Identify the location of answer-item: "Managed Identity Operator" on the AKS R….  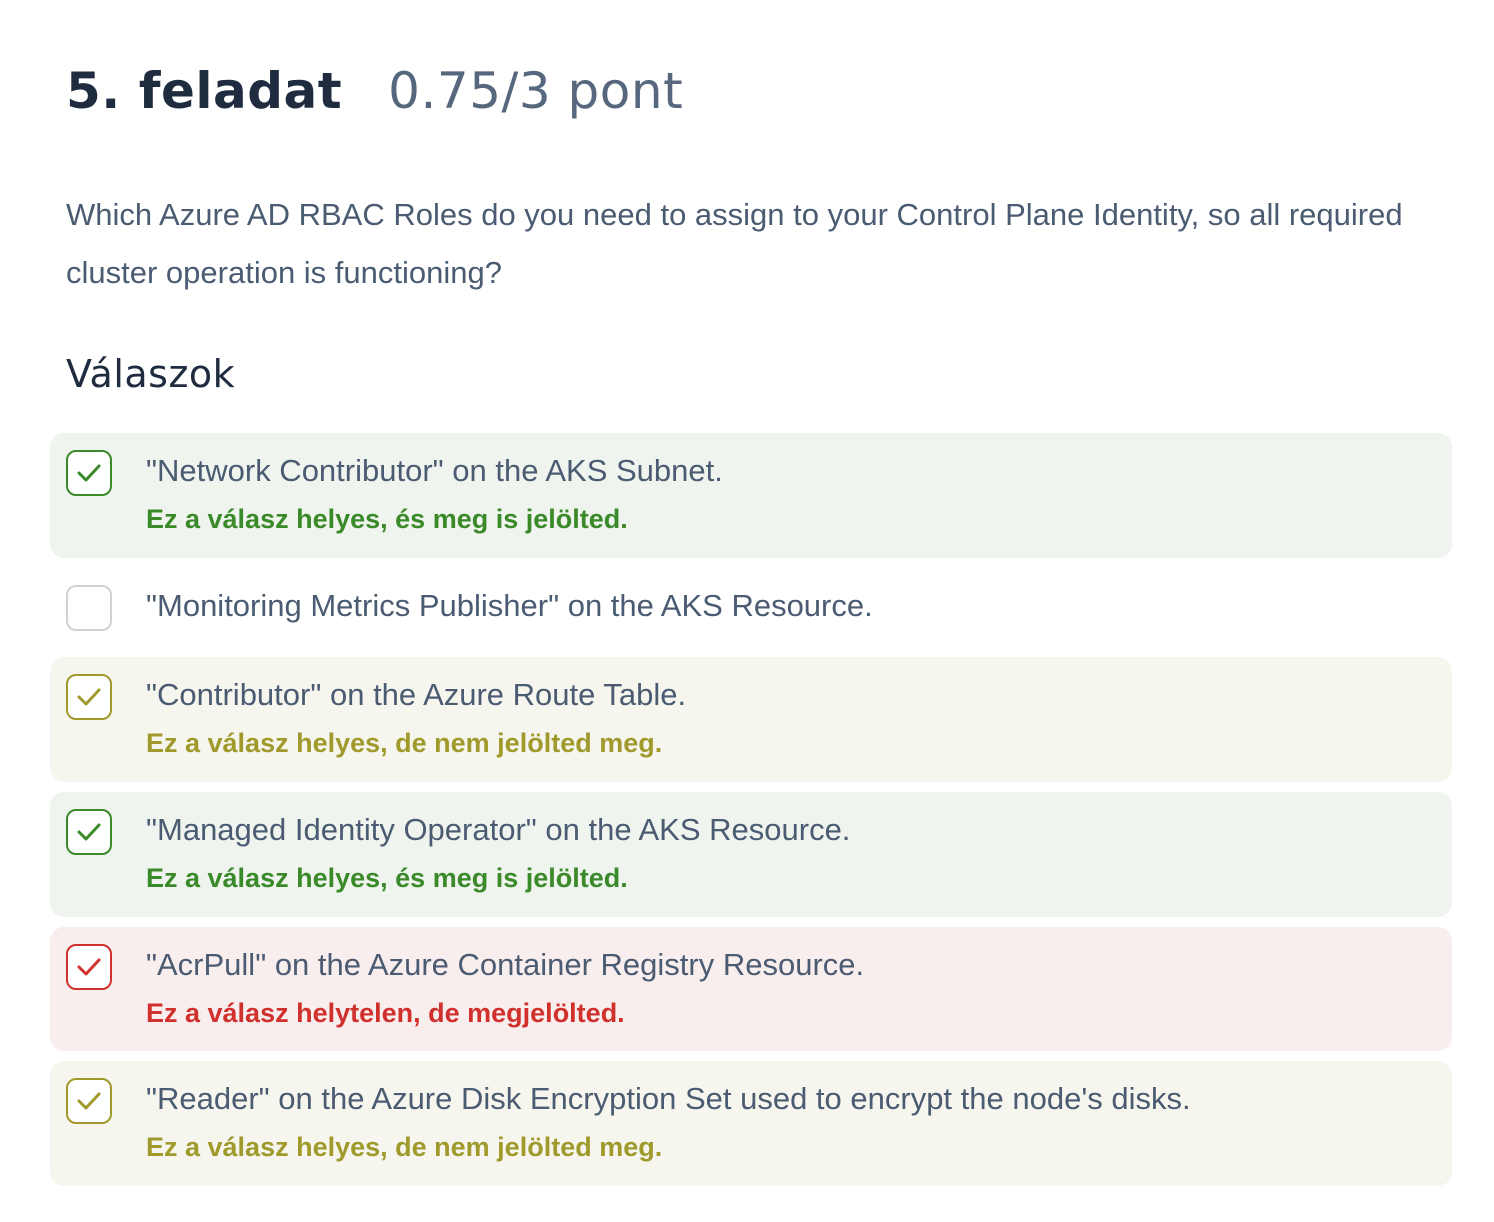
(751, 854).